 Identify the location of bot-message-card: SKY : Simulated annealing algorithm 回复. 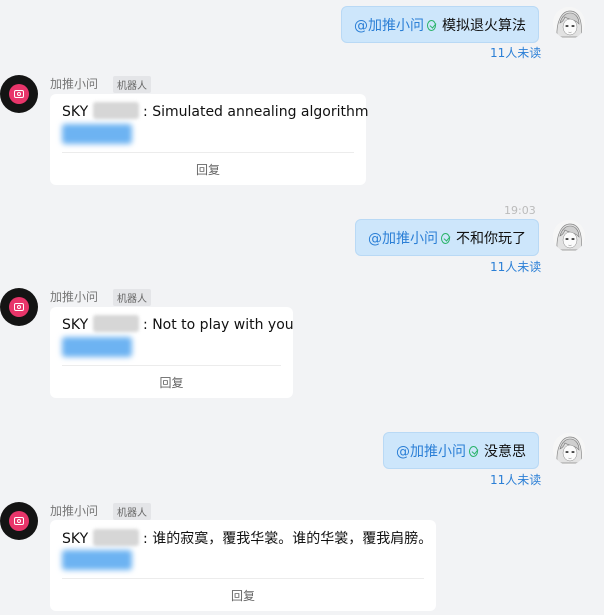
(209, 139).